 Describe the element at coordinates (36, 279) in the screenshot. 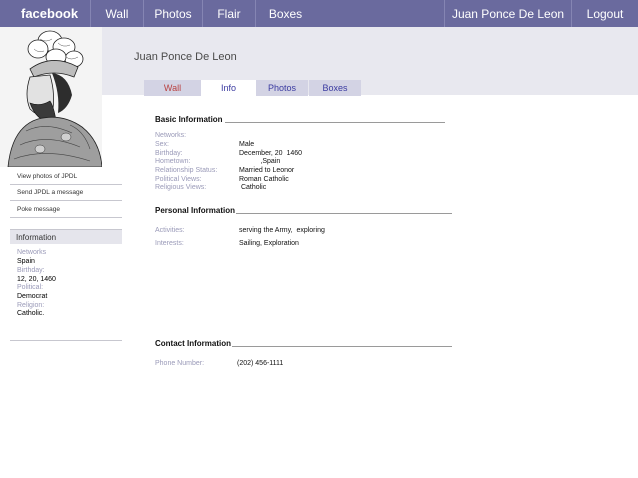

I see `sidebar-birthday-value: 12, 20, 1460` at that location.